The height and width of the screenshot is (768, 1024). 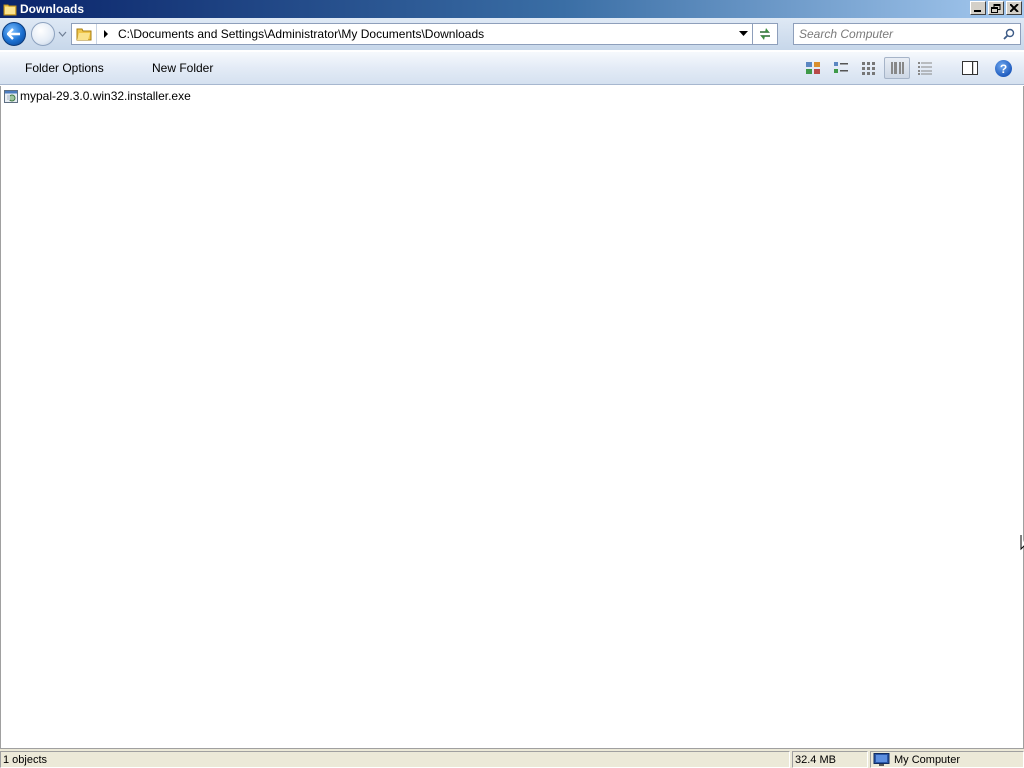 I want to click on file-name: mypal-29.3.0.win32.installer.exe, so click(x=105, y=96).